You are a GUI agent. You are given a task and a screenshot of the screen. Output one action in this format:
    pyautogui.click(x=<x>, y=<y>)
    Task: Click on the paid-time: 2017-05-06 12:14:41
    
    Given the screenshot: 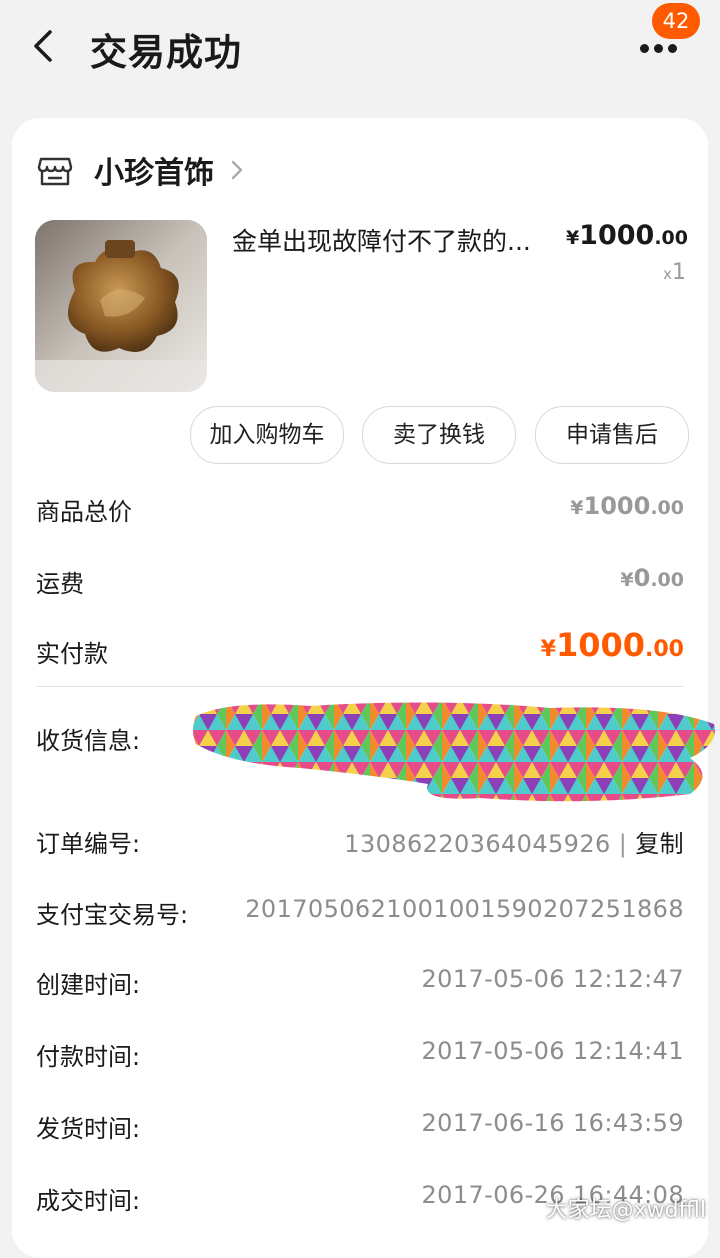 What is the action you would take?
    pyautogui.click(x=552, y=1051)
    